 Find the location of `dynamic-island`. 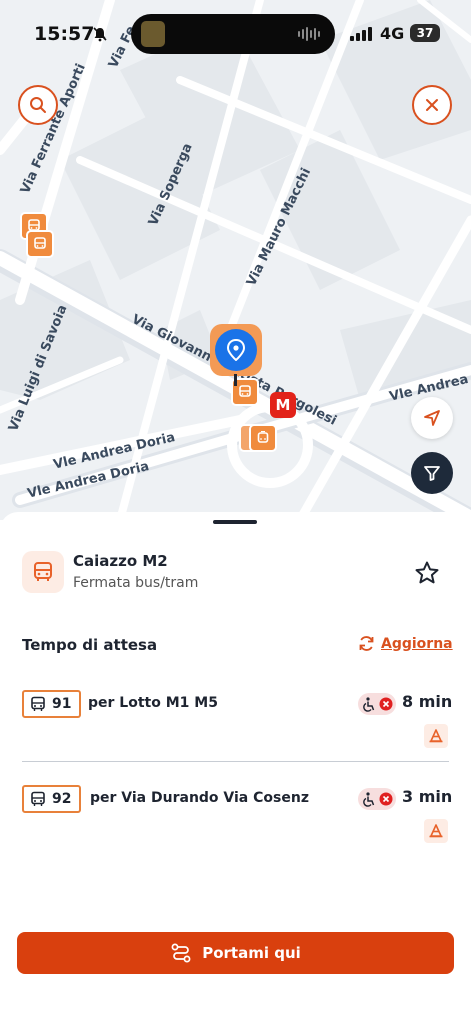

dynamic-island is located at coordinates (233, 34).